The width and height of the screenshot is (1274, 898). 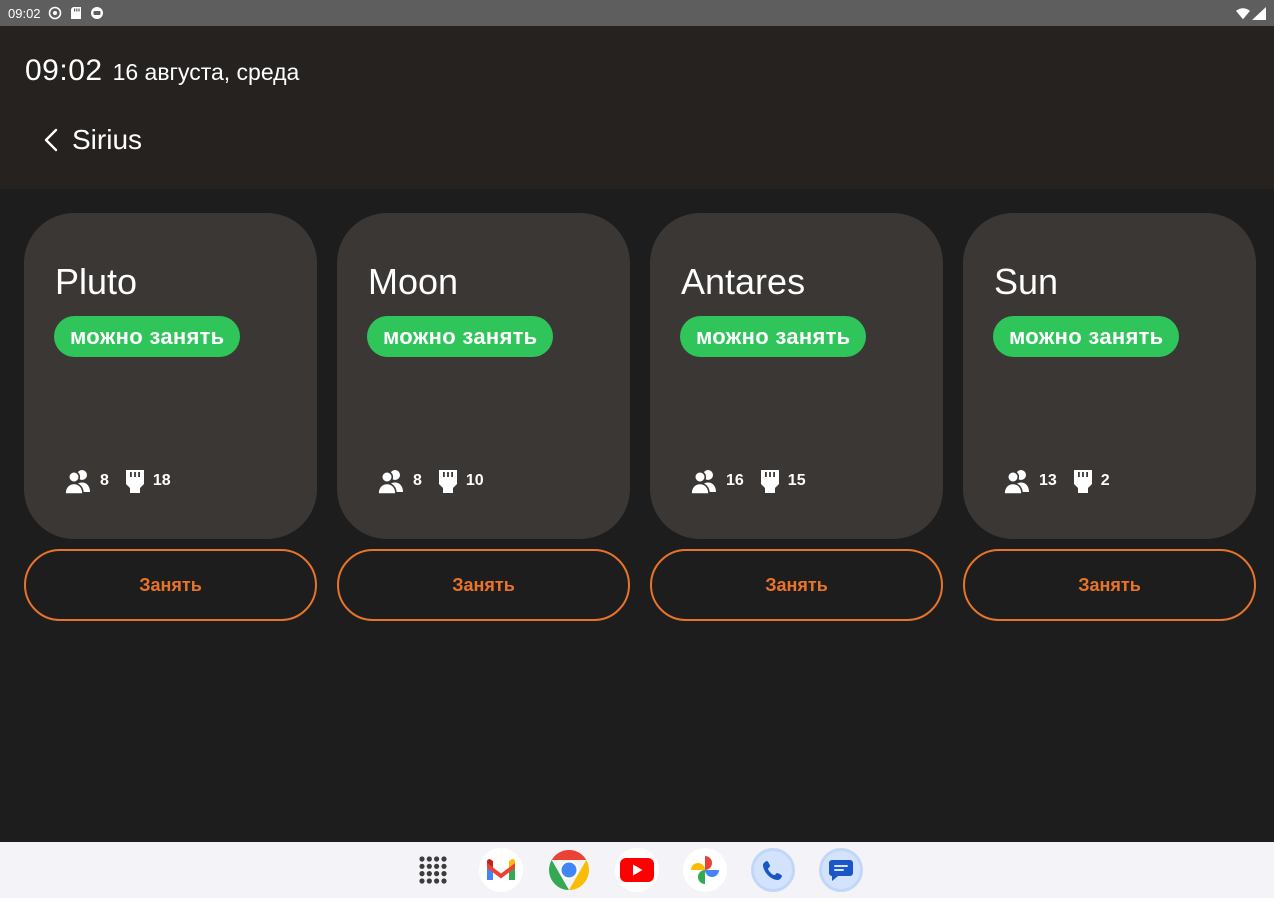 What do you see at coordinates (148, 481) in the screenshot?
I see `ports-stat: 18` at bounding box center [148, 481].